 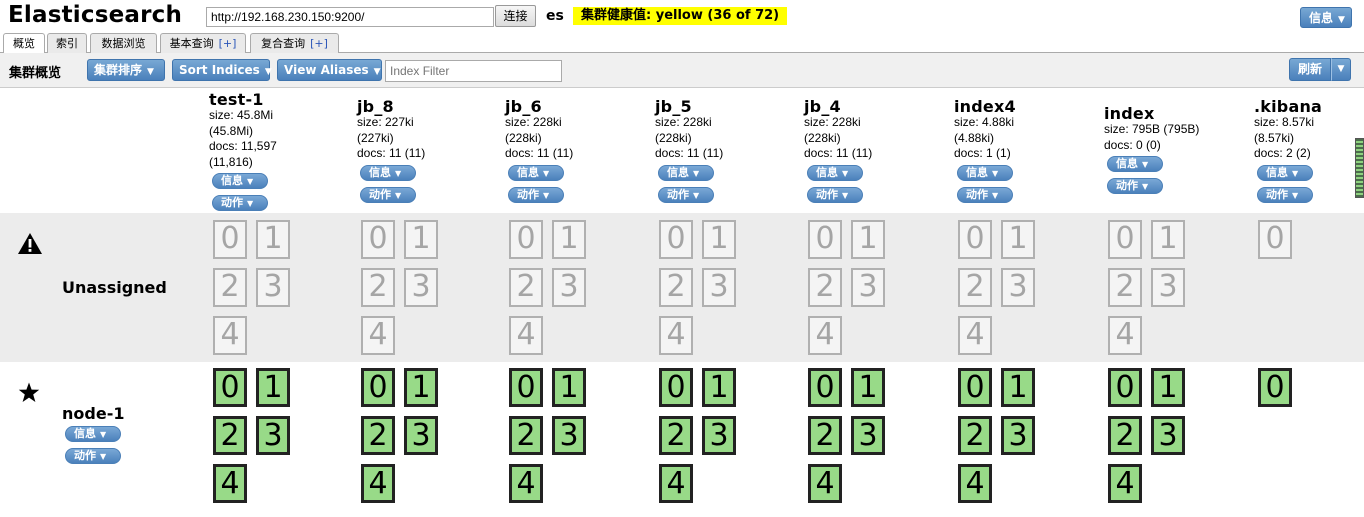 What do you see at coordinates (473, 71) in the screenshot?
I see `index-filter-input` at bounding box center [473, 71].